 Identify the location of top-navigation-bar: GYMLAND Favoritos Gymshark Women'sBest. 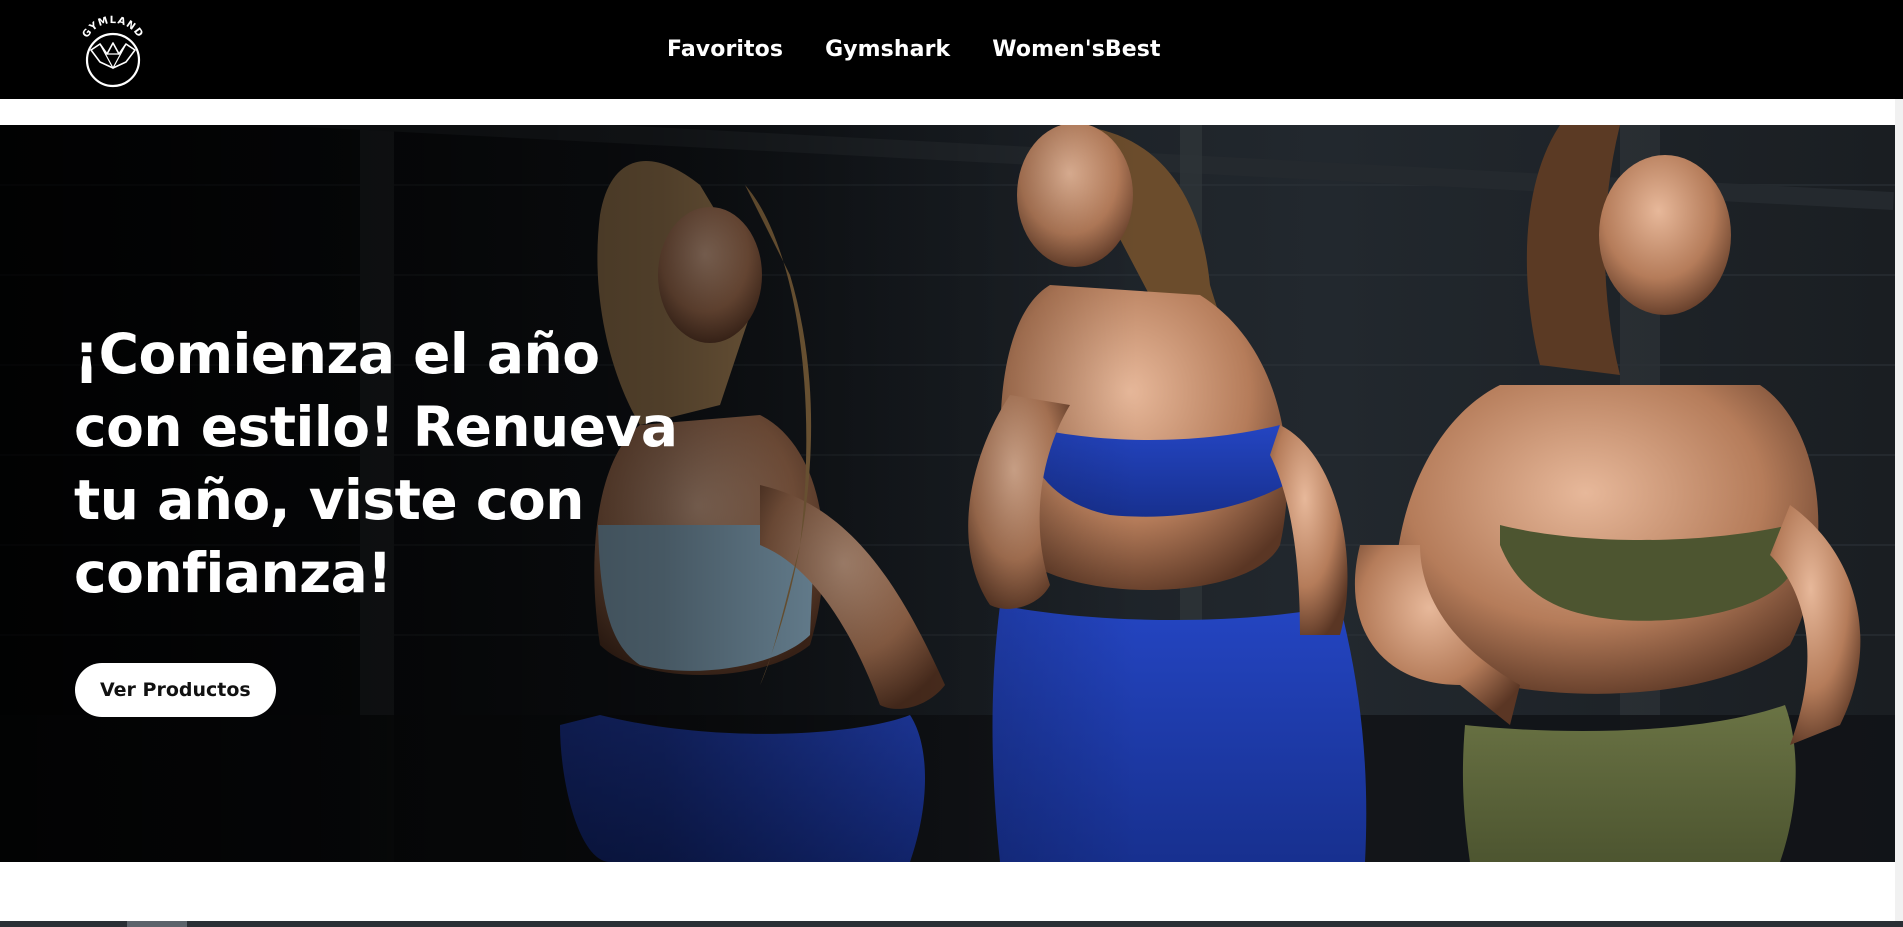
(951, 49).